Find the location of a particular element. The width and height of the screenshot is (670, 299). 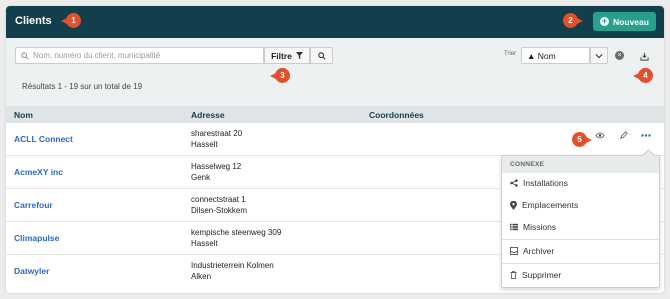

row-actions is located at coordinates (620, 135).